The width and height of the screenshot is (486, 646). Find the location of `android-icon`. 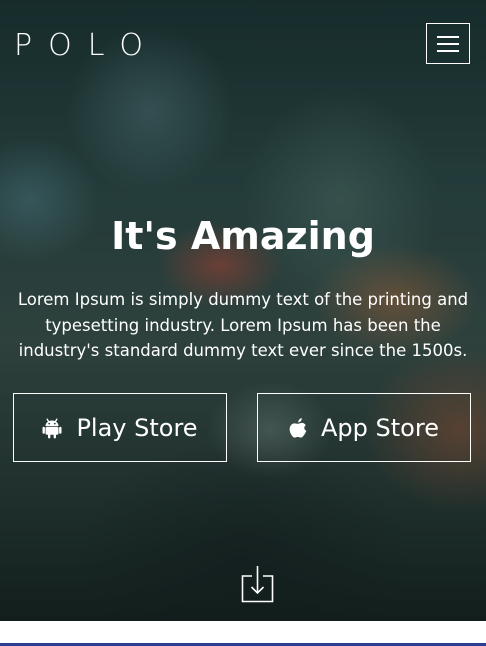

android-icon is located at coordinates (52, 428).